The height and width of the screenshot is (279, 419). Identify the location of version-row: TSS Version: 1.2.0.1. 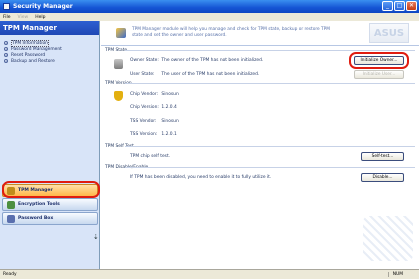
(153, 134).